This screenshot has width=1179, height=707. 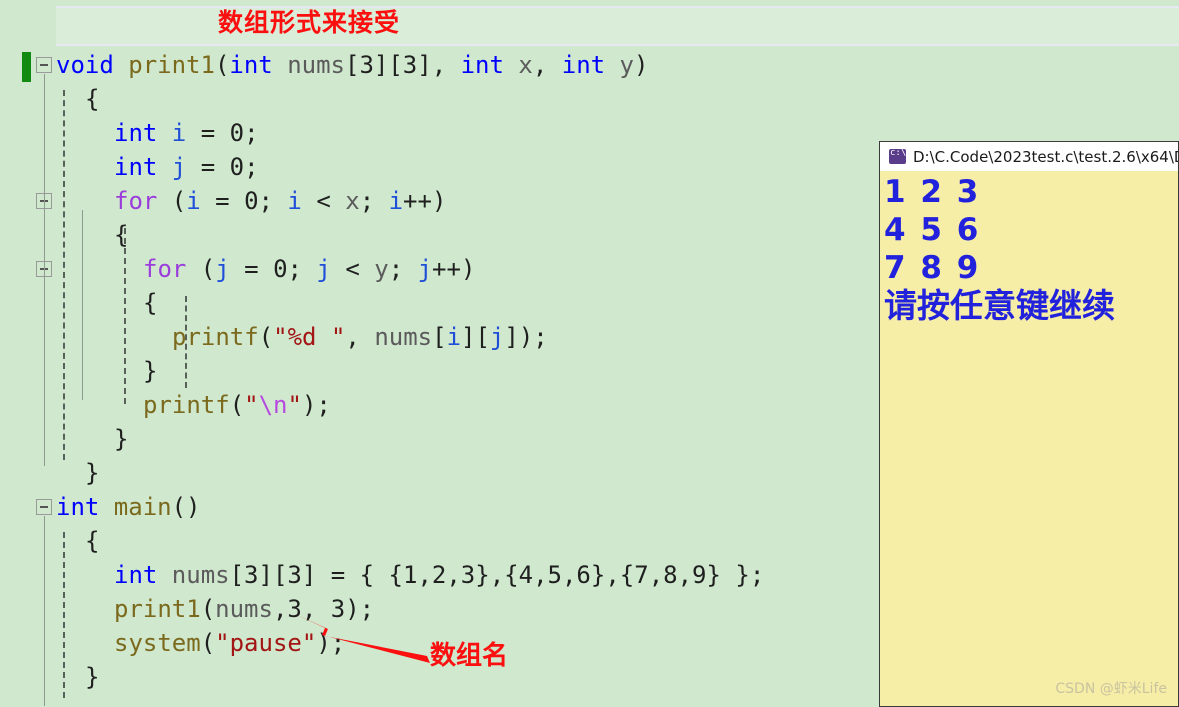 What do you see at coordinates (526, 575) in the screenshot?
I see `code-token: 4` at bounding box center [526, 575].